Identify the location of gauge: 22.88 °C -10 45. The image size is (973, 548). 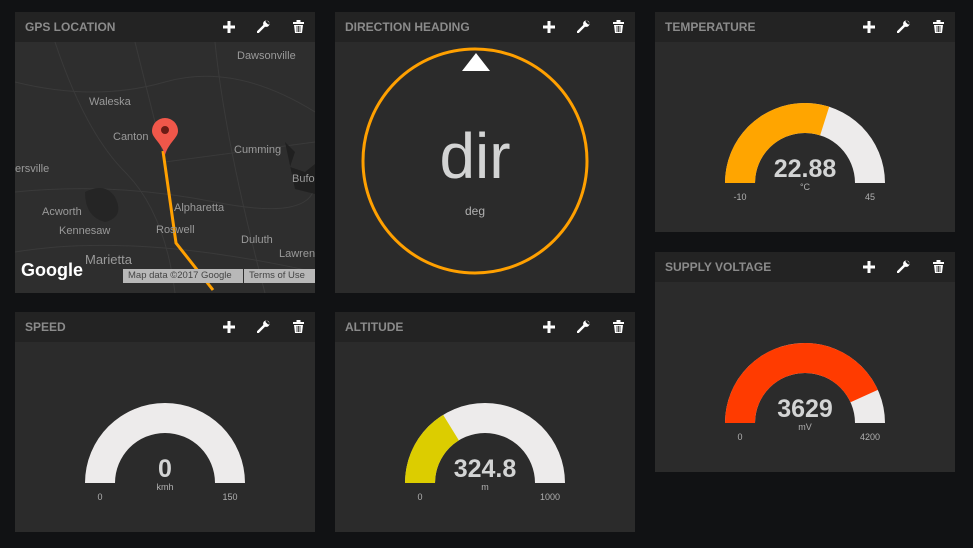
(805, 137).